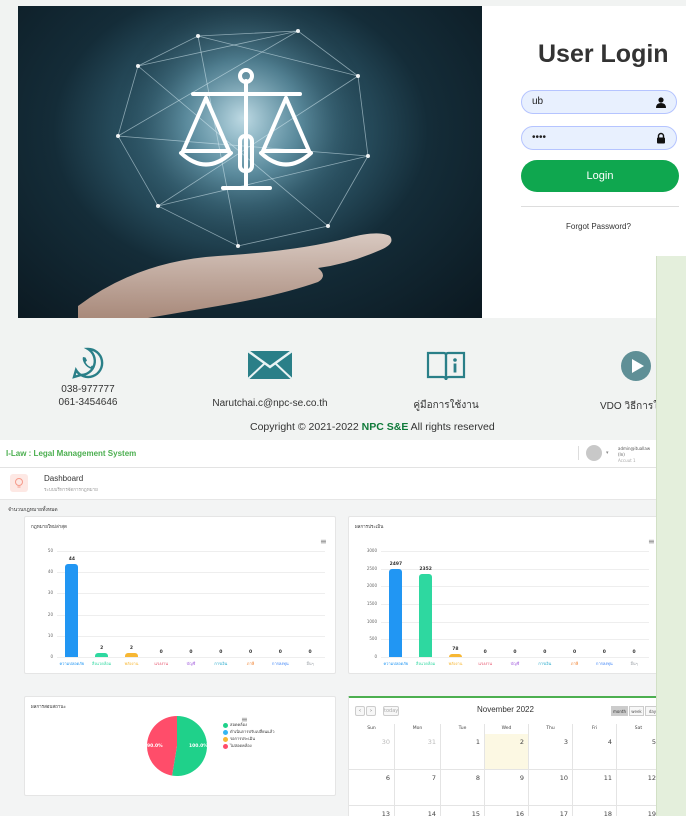  Describe the element at coordinates (50, 635) in the screenshot. I see `y-tick-label: 10` at that location.